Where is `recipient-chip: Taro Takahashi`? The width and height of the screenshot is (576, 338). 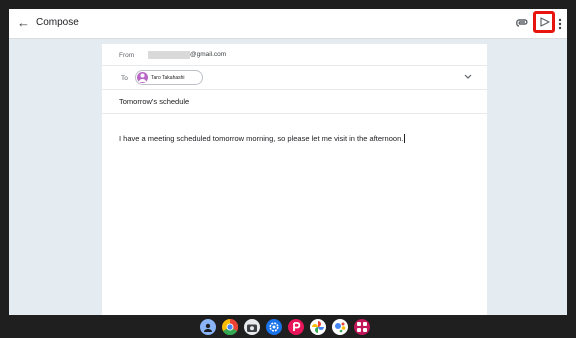 recipient-chip: Taro Takahashi is located at coordinates (169, 77).